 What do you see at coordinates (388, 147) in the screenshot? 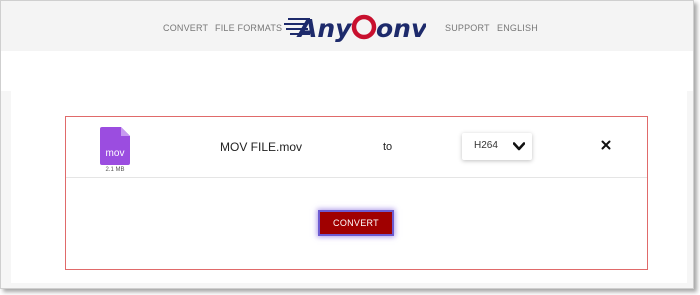
I see `to-label: to` at bounding box center [388, 147].